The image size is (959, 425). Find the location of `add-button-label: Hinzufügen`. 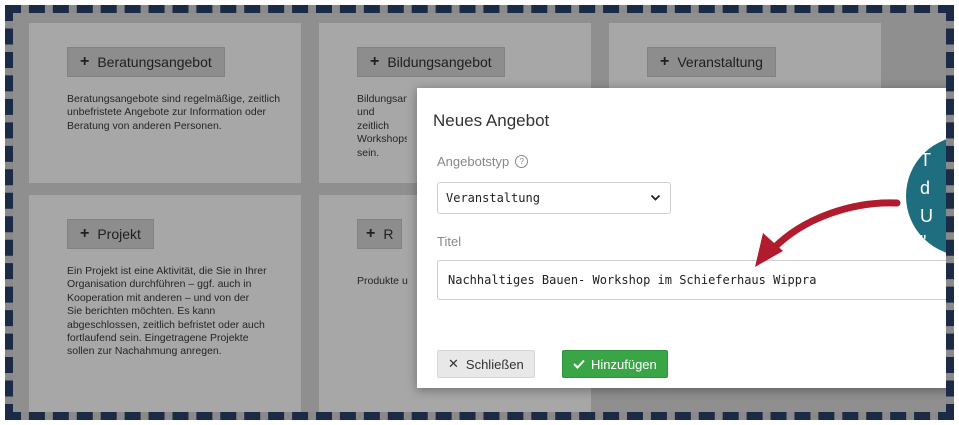

add-button-label: Hinzufügen is located at coordinates (624, 364).